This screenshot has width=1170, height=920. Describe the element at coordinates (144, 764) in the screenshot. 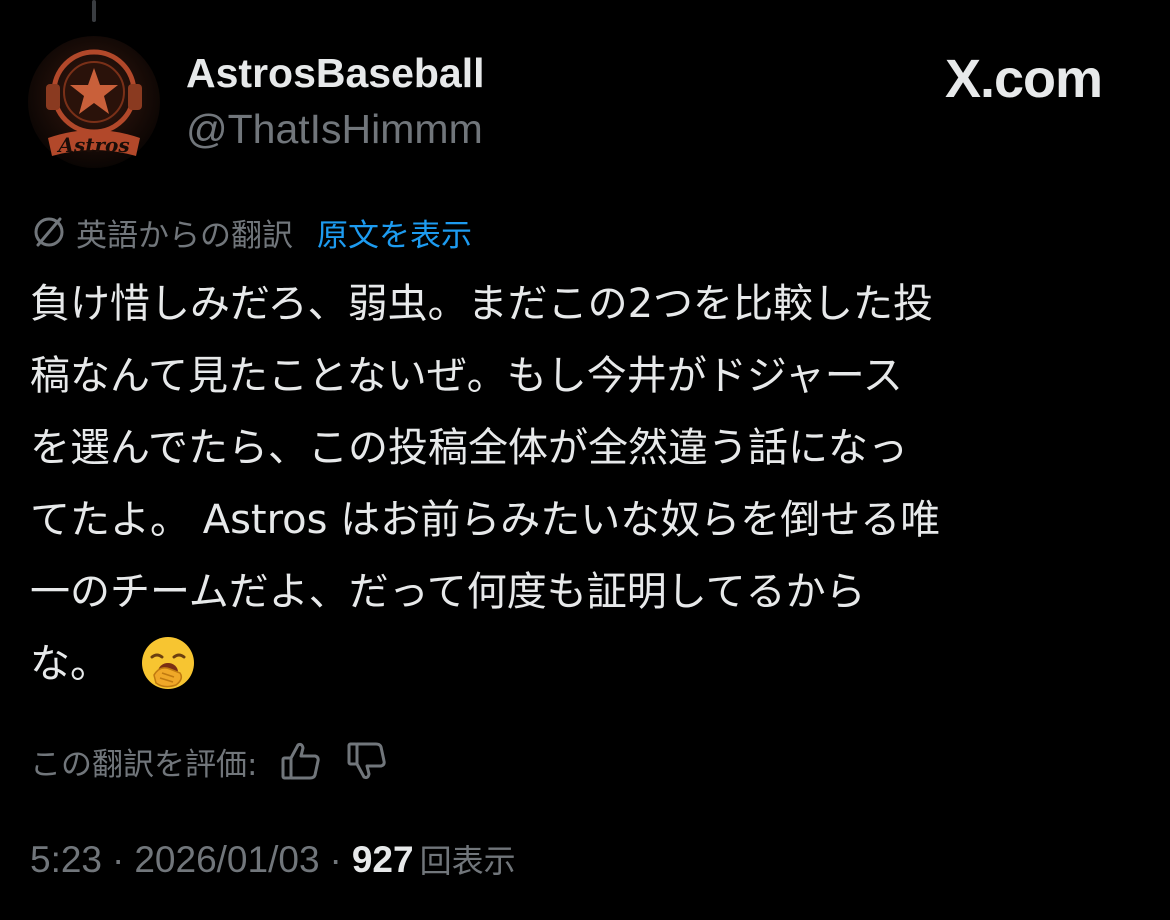

I see `rate-translation-label: この翻訳を評価:` at that location.